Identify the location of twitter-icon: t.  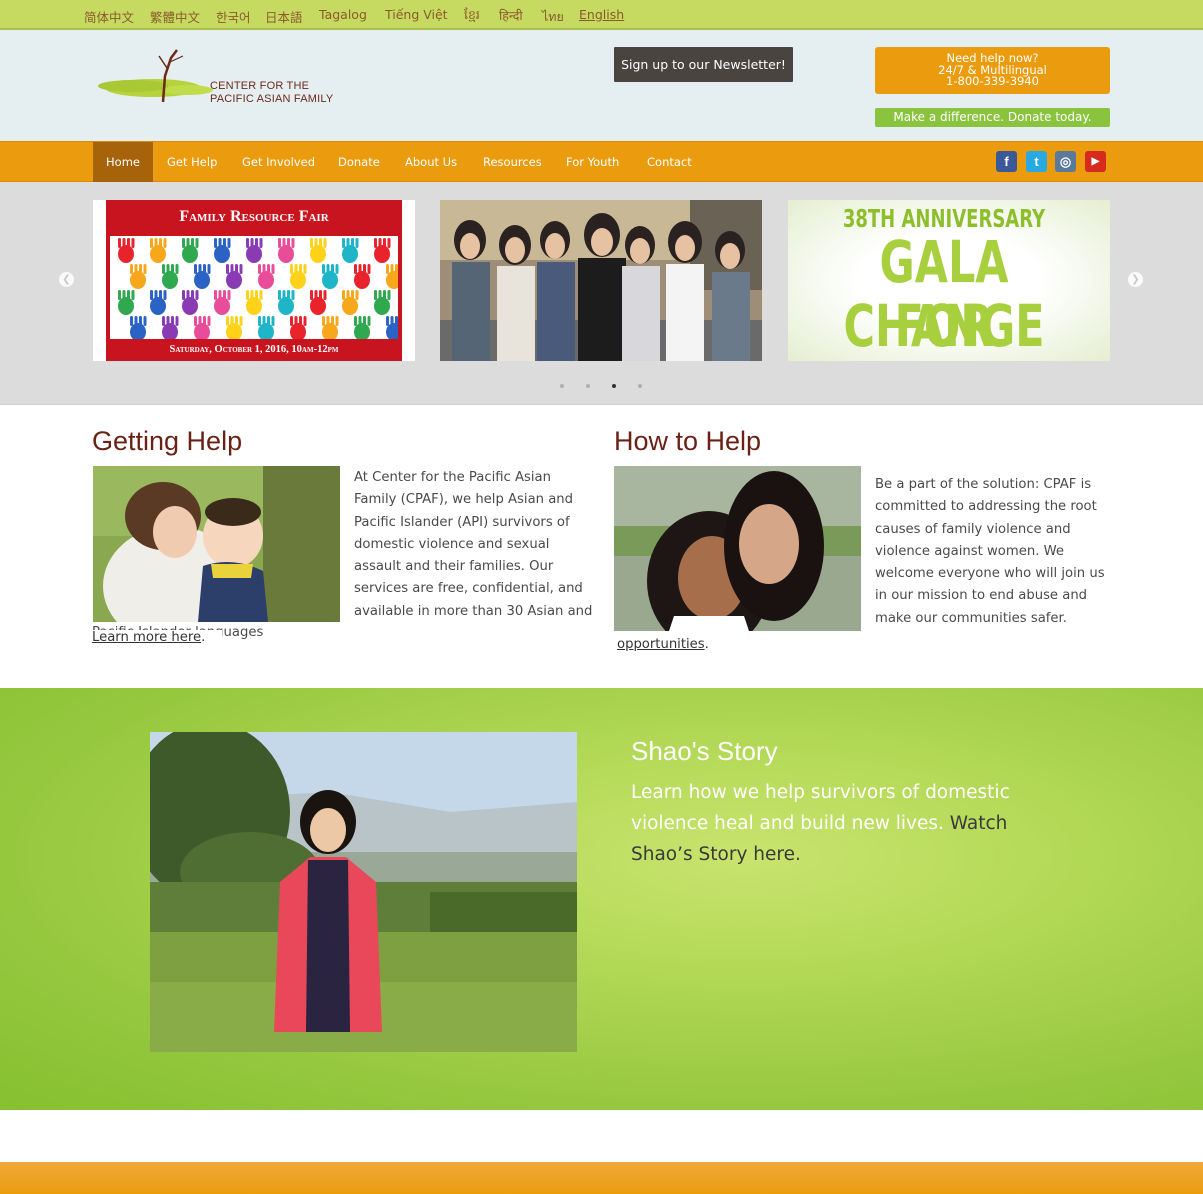
(1036, 161).